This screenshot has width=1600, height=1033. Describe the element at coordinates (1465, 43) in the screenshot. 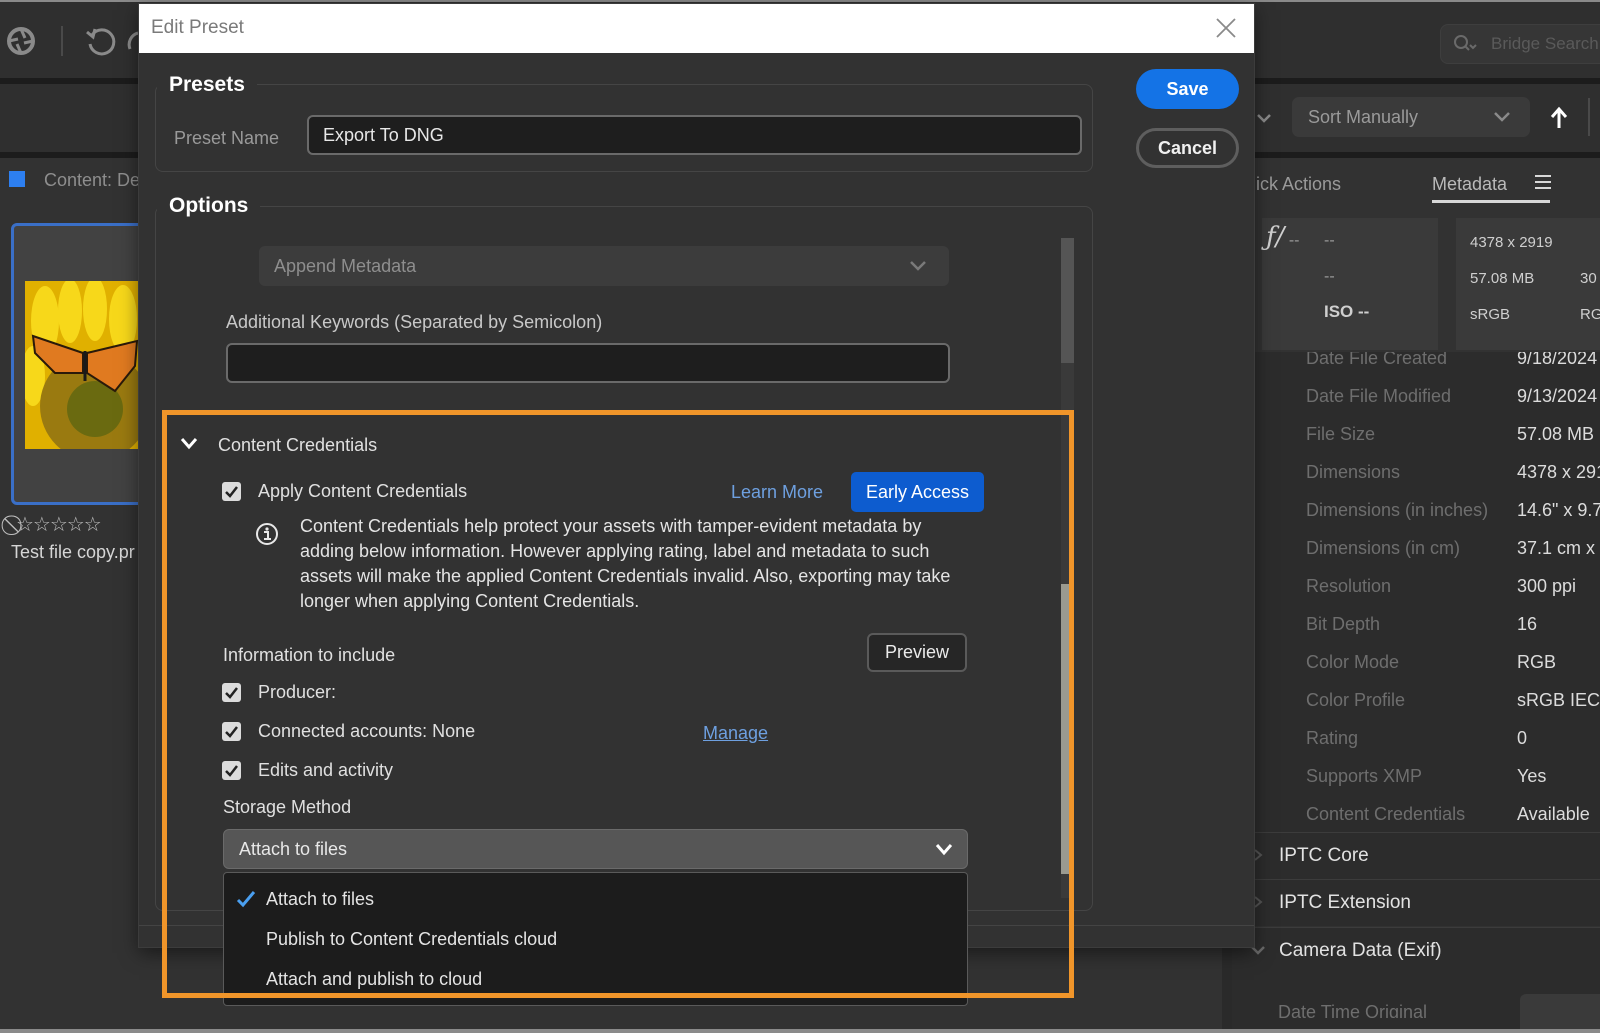

I see `search-icon` at that location.